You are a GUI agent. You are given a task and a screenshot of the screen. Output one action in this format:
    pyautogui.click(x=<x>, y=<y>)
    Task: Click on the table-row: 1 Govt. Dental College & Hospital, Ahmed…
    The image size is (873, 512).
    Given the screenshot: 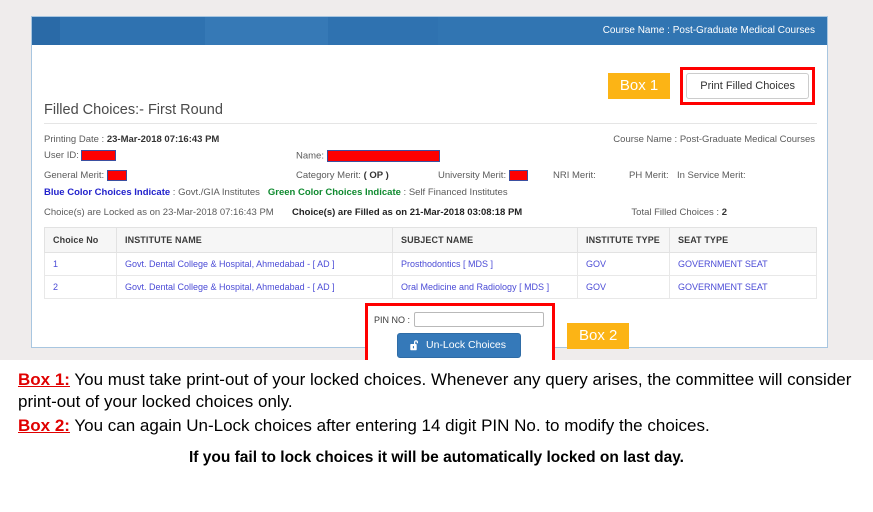 What is the action you would take?
    pyautogui.click(x=430, y=264)
    